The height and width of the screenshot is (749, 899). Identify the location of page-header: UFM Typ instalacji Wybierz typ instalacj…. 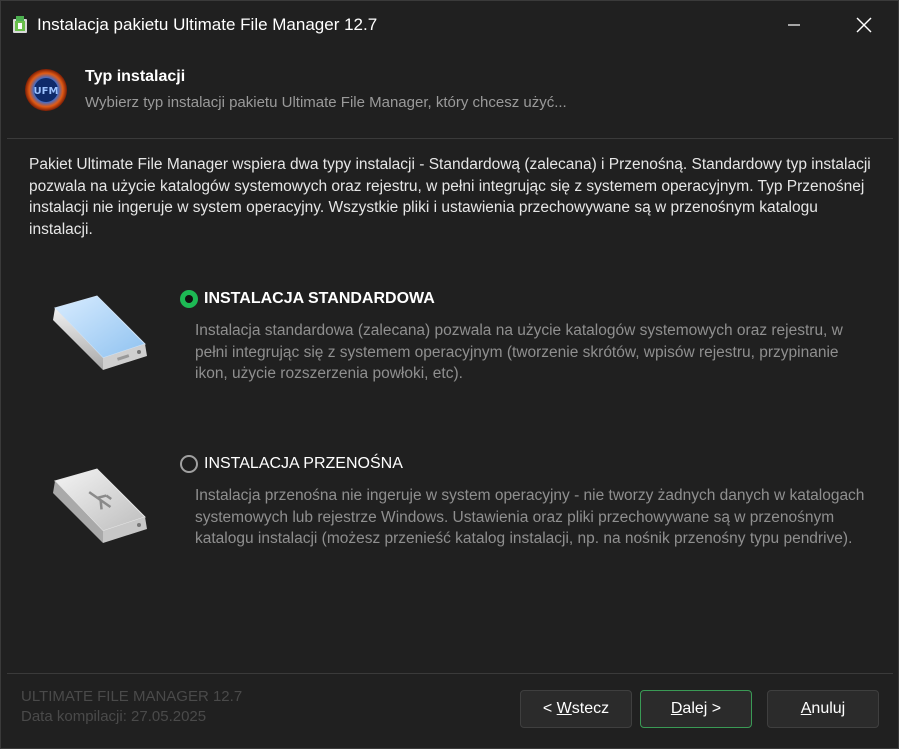
(449, 93).